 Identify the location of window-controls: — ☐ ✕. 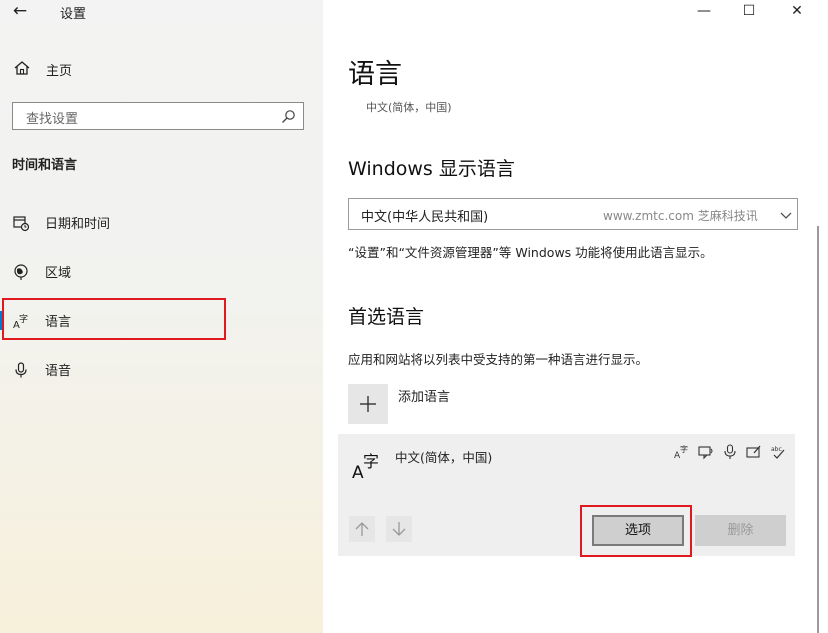
(759, 12).